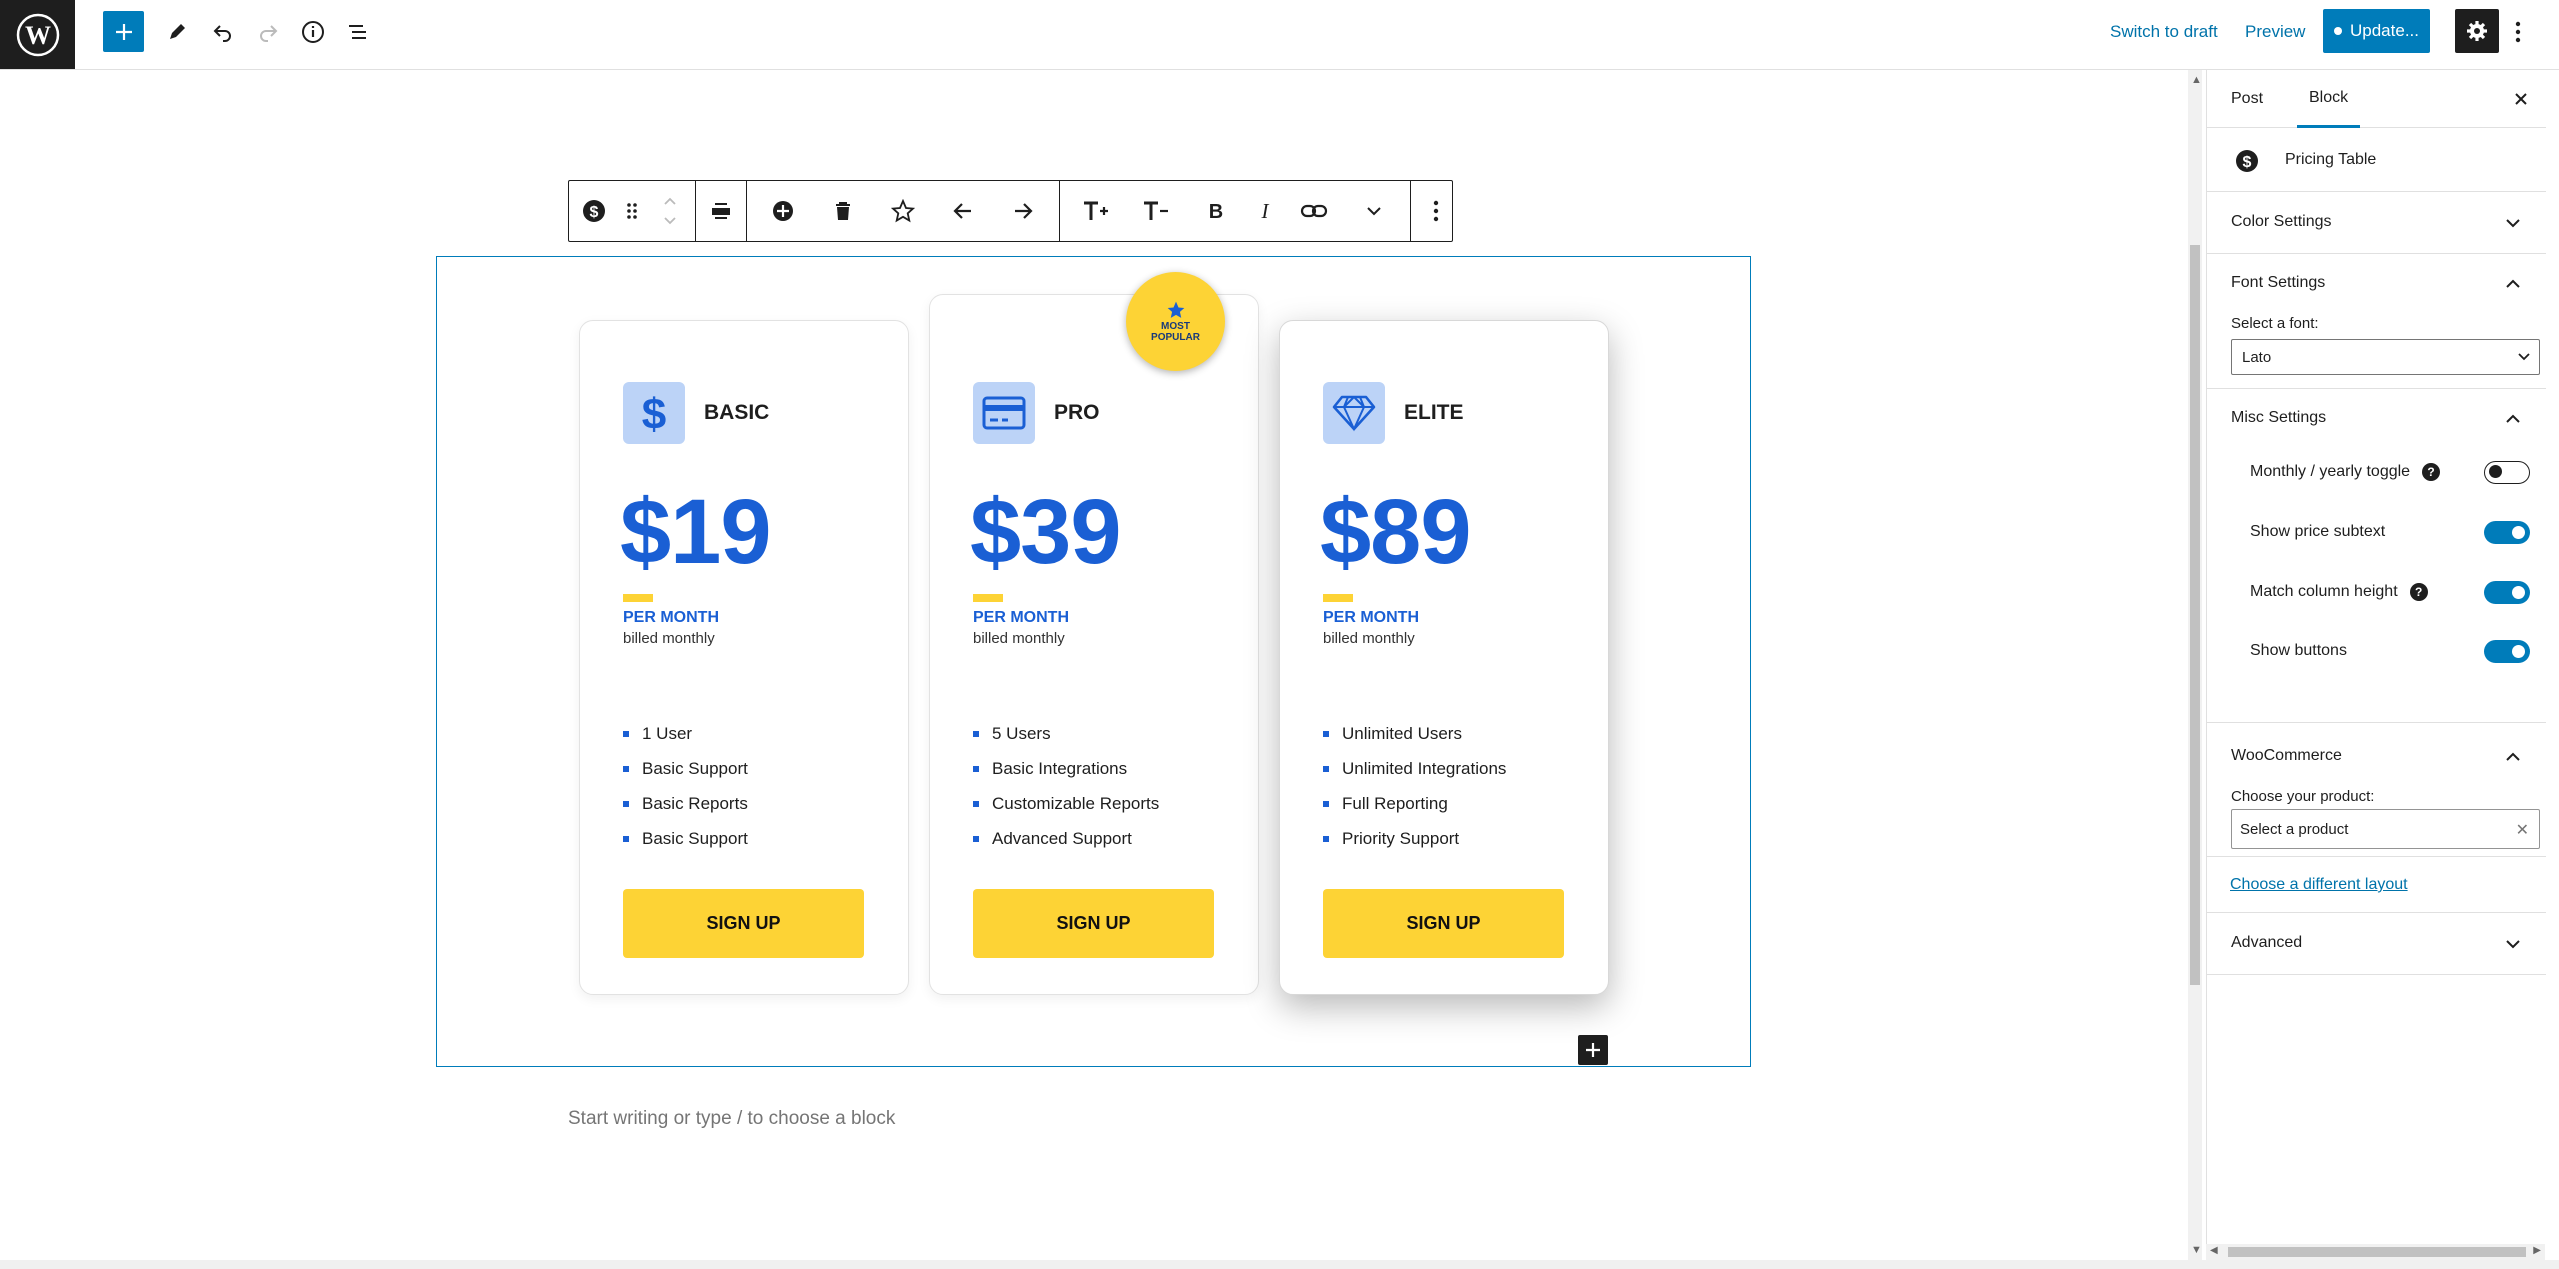 Image resolution: width=2559 pixels, height=1269 pixels. What do you see at coordinates (2214, 1250) in the screenshot?
I see `scroll-left-icon: ◀` at bounding box center [2214, 1250].